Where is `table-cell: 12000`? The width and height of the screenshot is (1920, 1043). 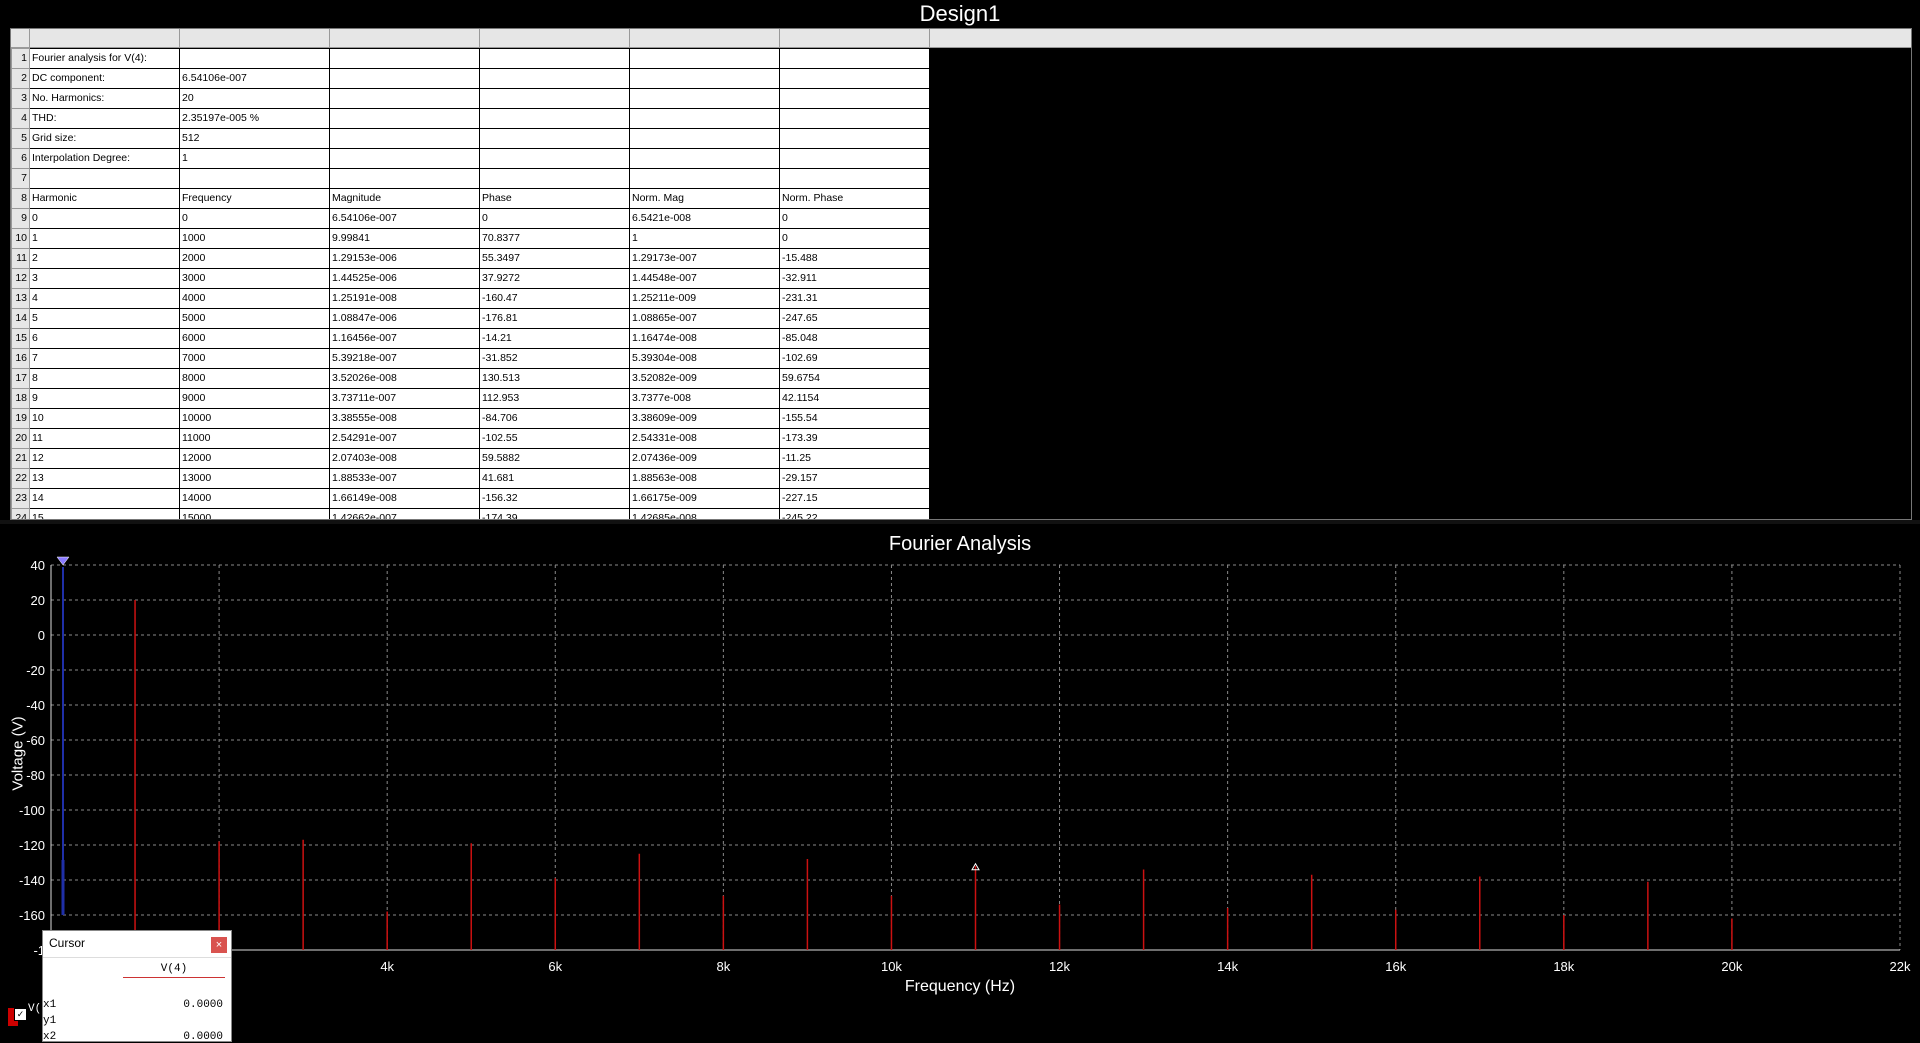 table-cell: 12000 is located at coordinates (254, 458).